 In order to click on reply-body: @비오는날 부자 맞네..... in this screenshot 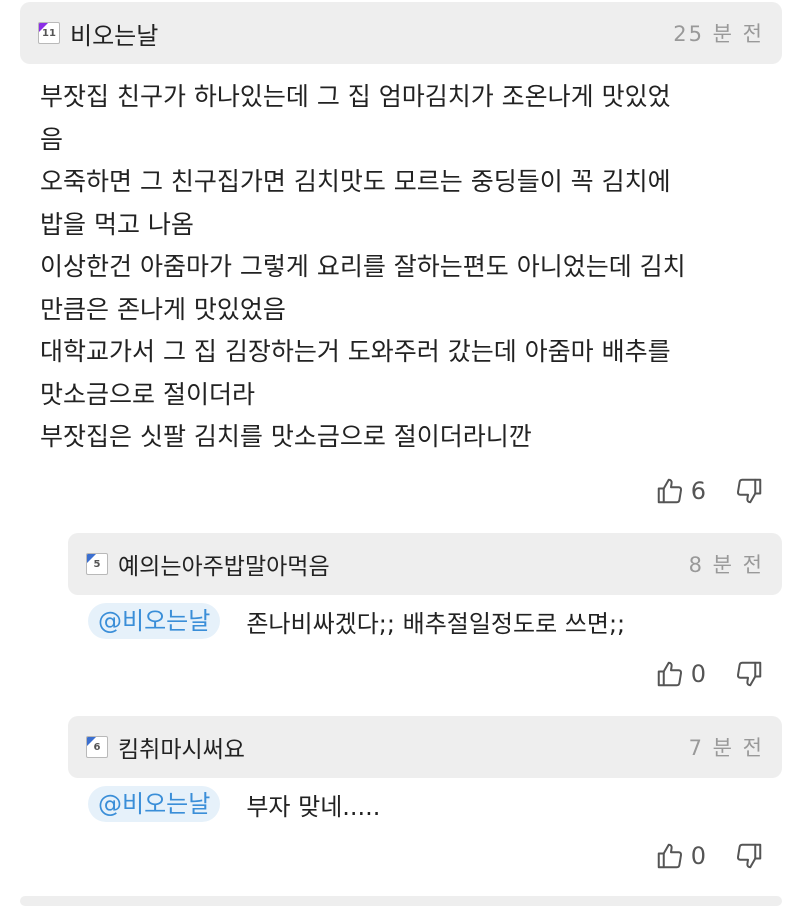, I will do `click(234, 804)`.